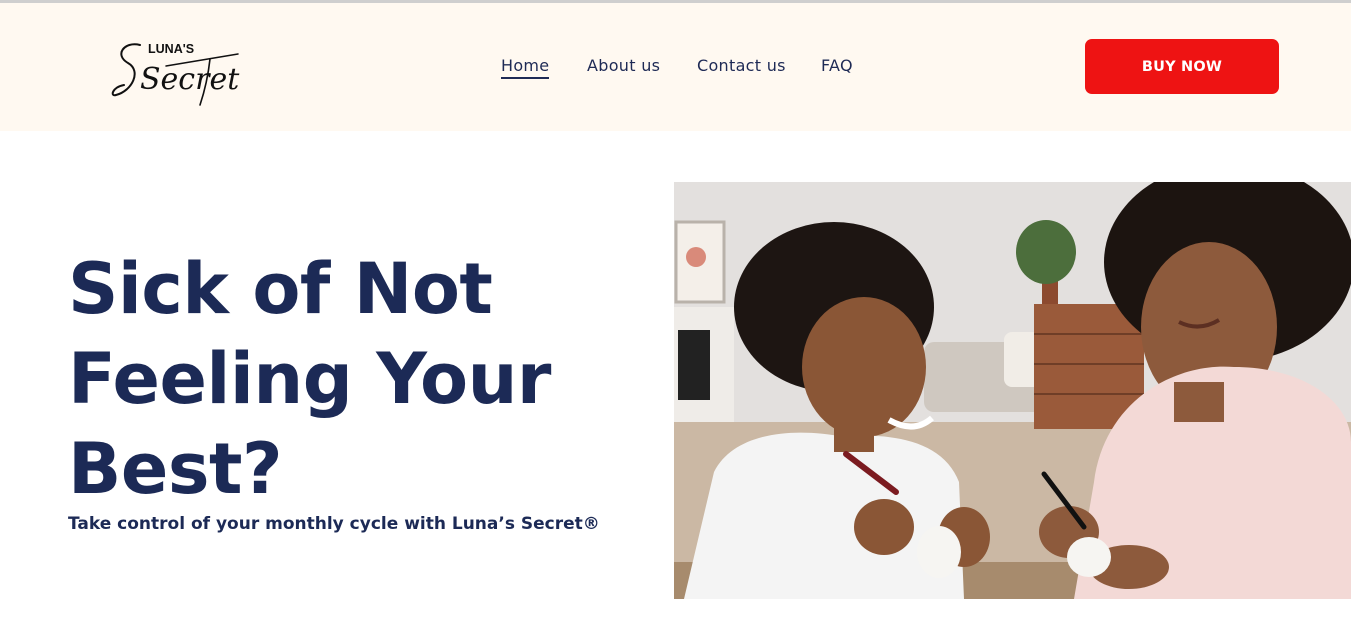  Describe the element at coordinates (741, 65) in the screenshot. I see `nav-contact-us: Contact us` at that location.